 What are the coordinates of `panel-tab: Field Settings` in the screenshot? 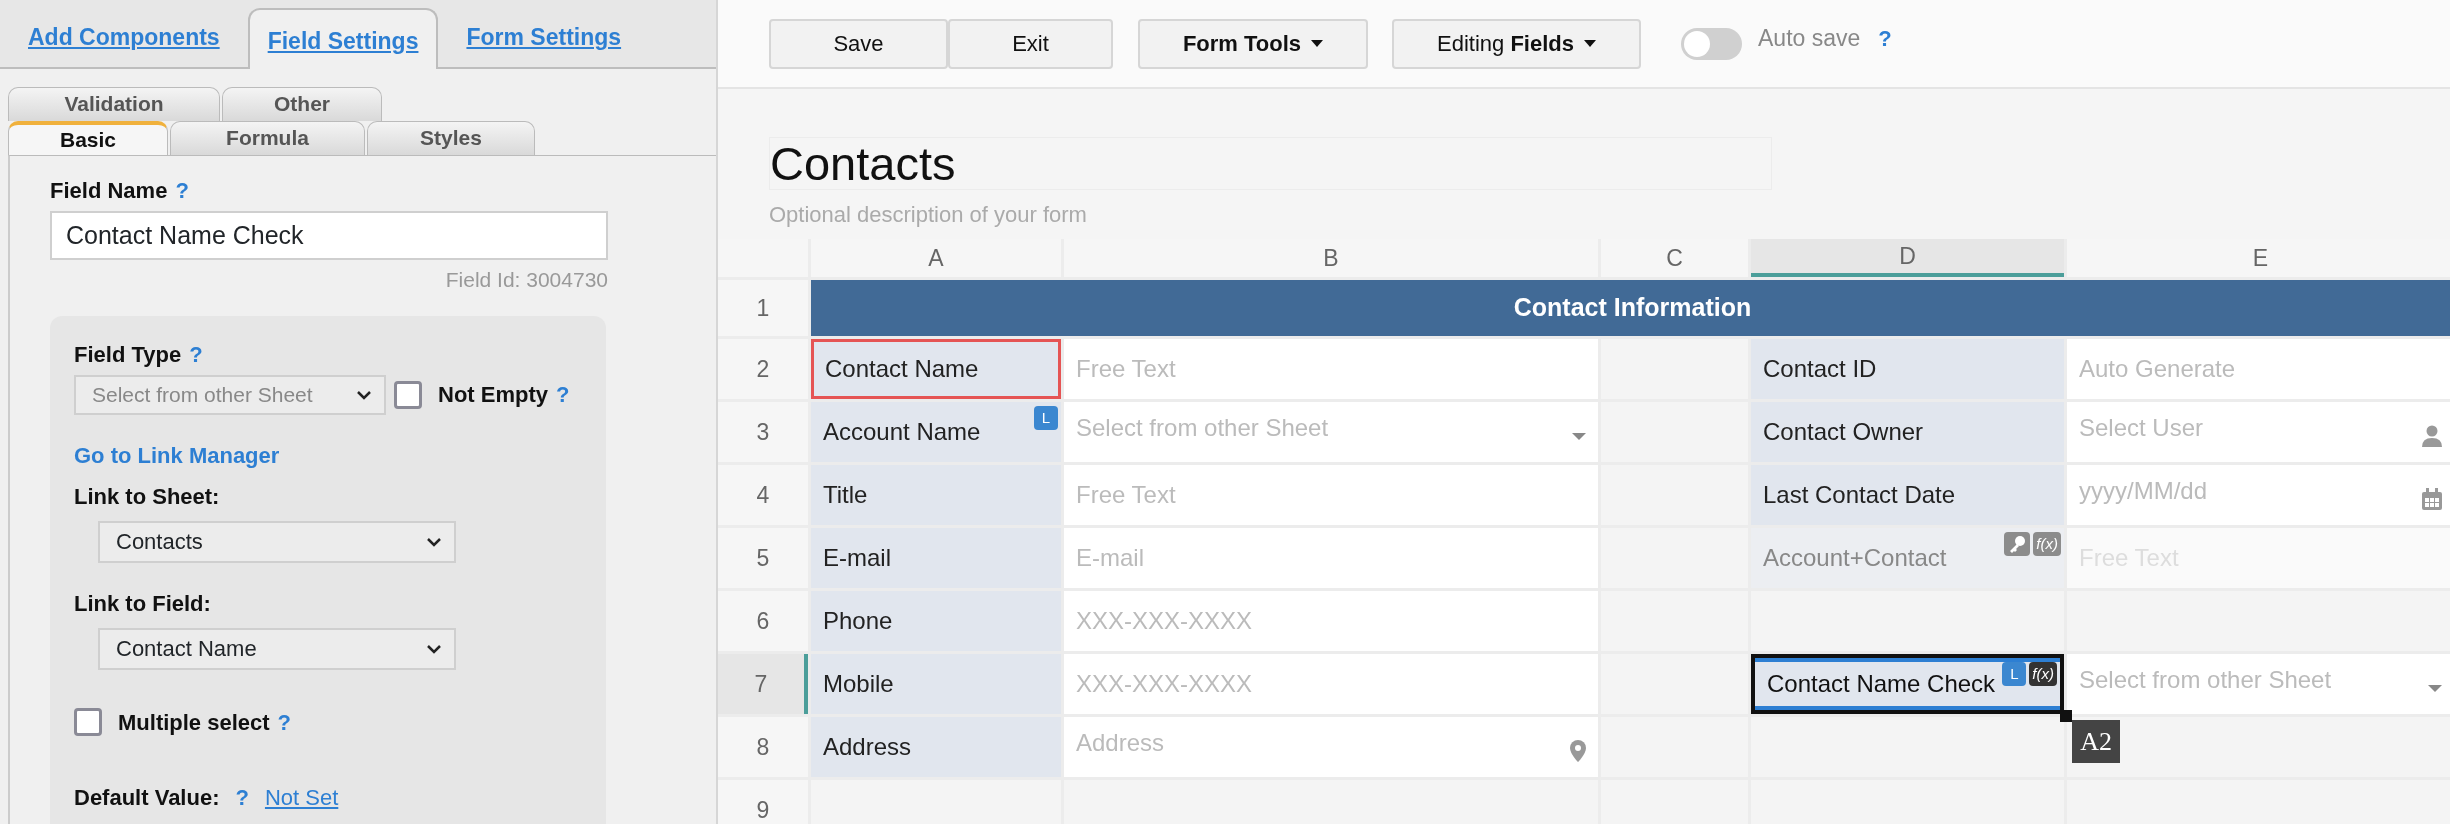 It's located at (343, 38).